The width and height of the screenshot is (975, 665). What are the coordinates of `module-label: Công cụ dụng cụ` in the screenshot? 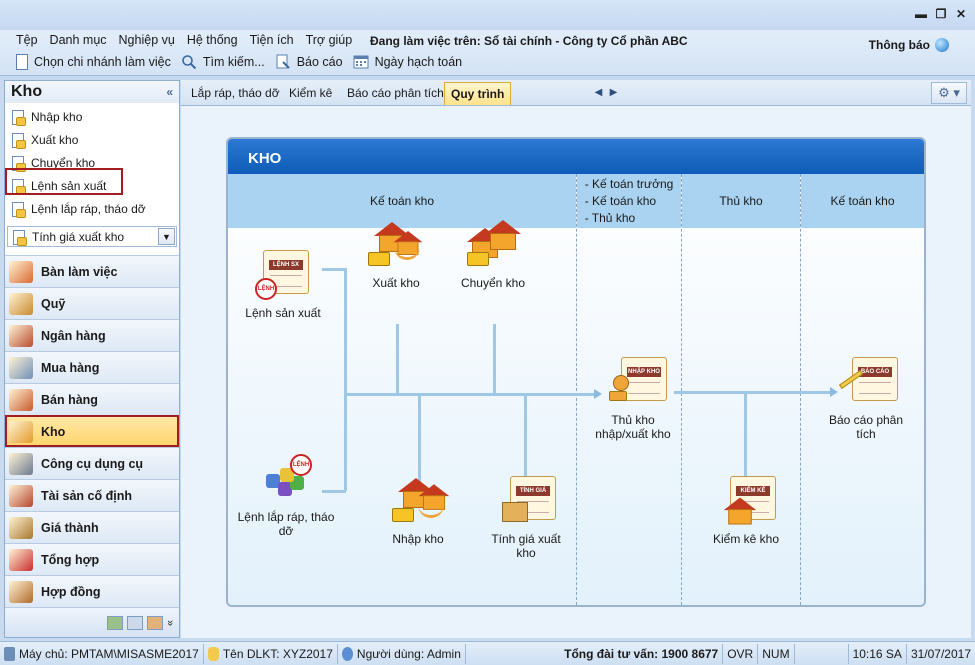 It's located at (92, 463).